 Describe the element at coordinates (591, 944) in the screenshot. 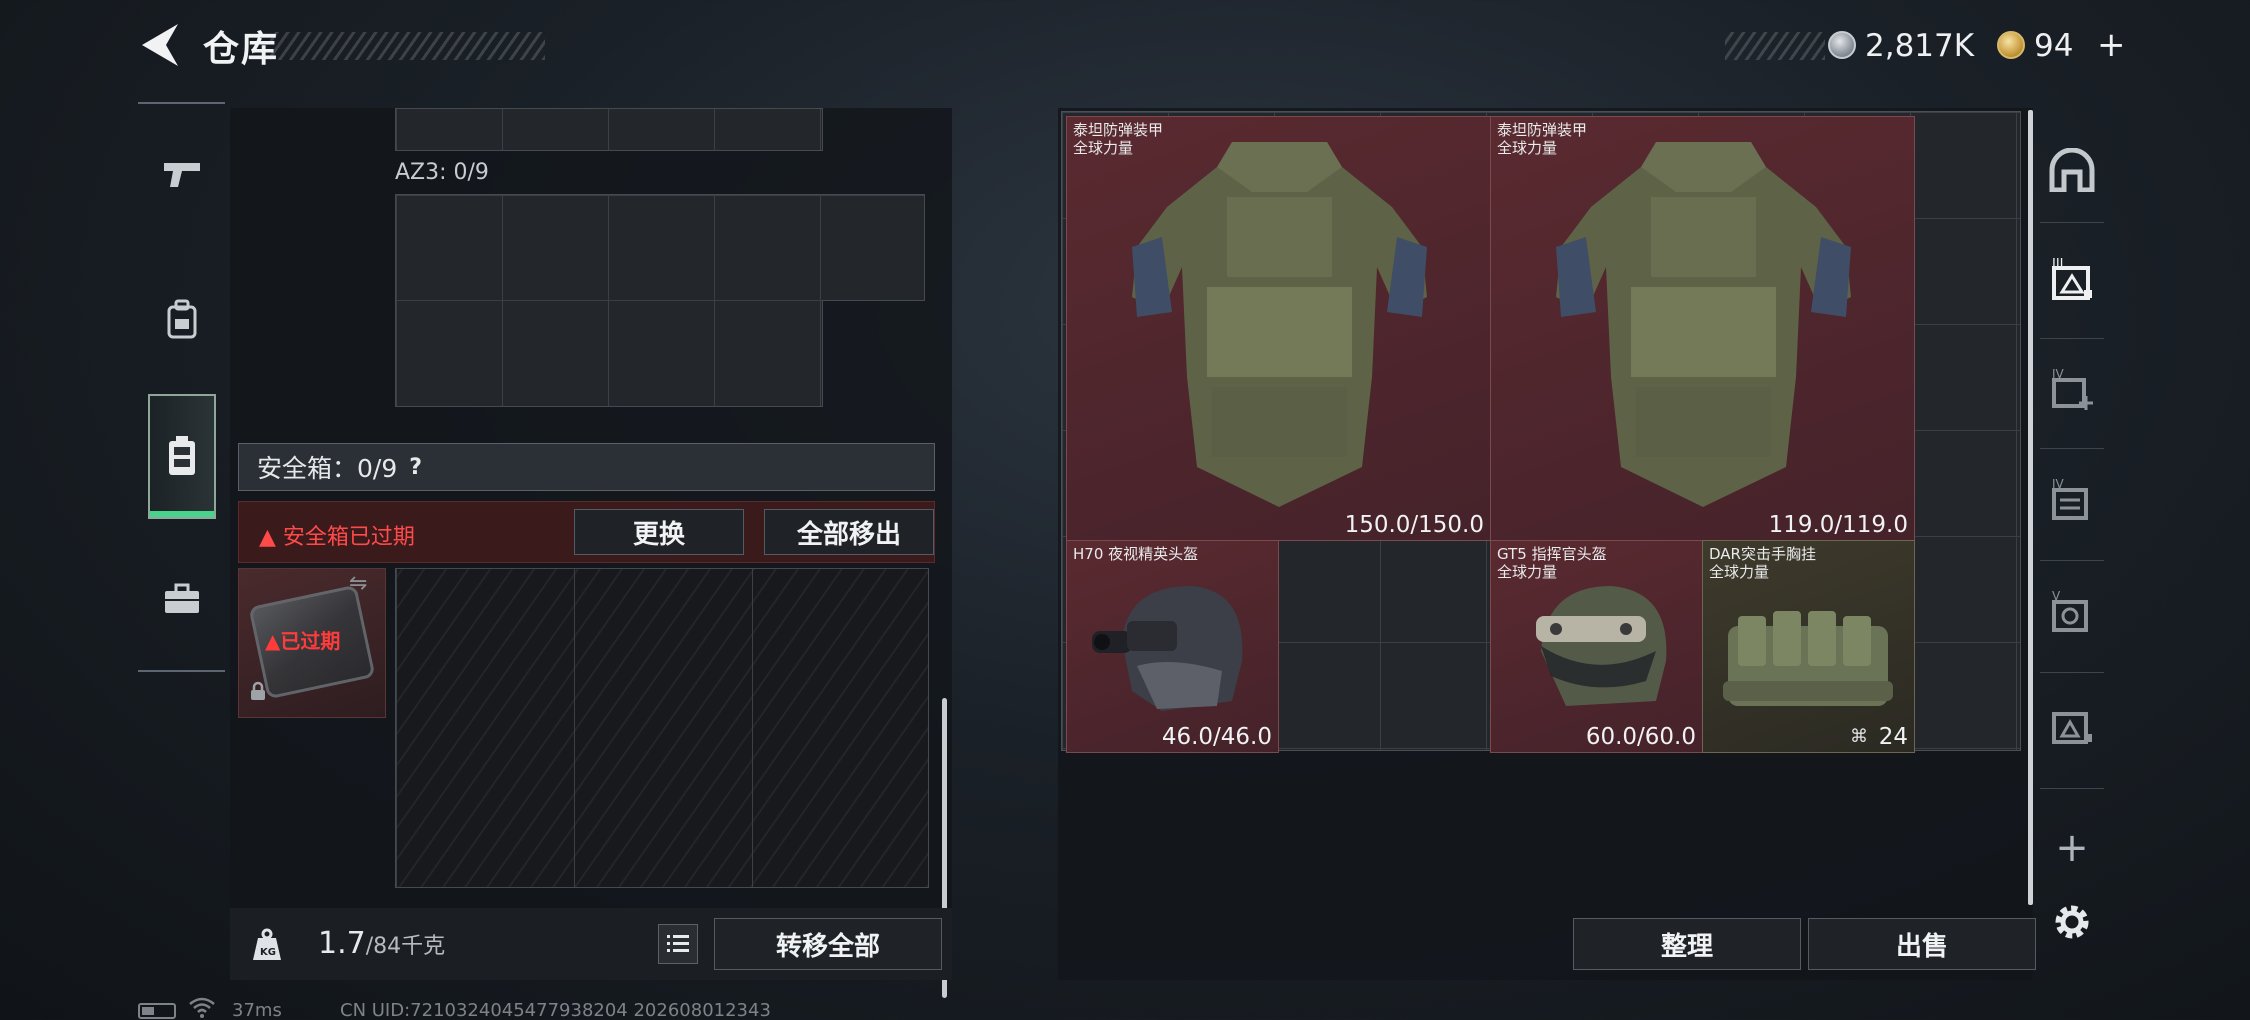

I see `loadout-footer: KG 1.7/84千克 转移全部` at that location.